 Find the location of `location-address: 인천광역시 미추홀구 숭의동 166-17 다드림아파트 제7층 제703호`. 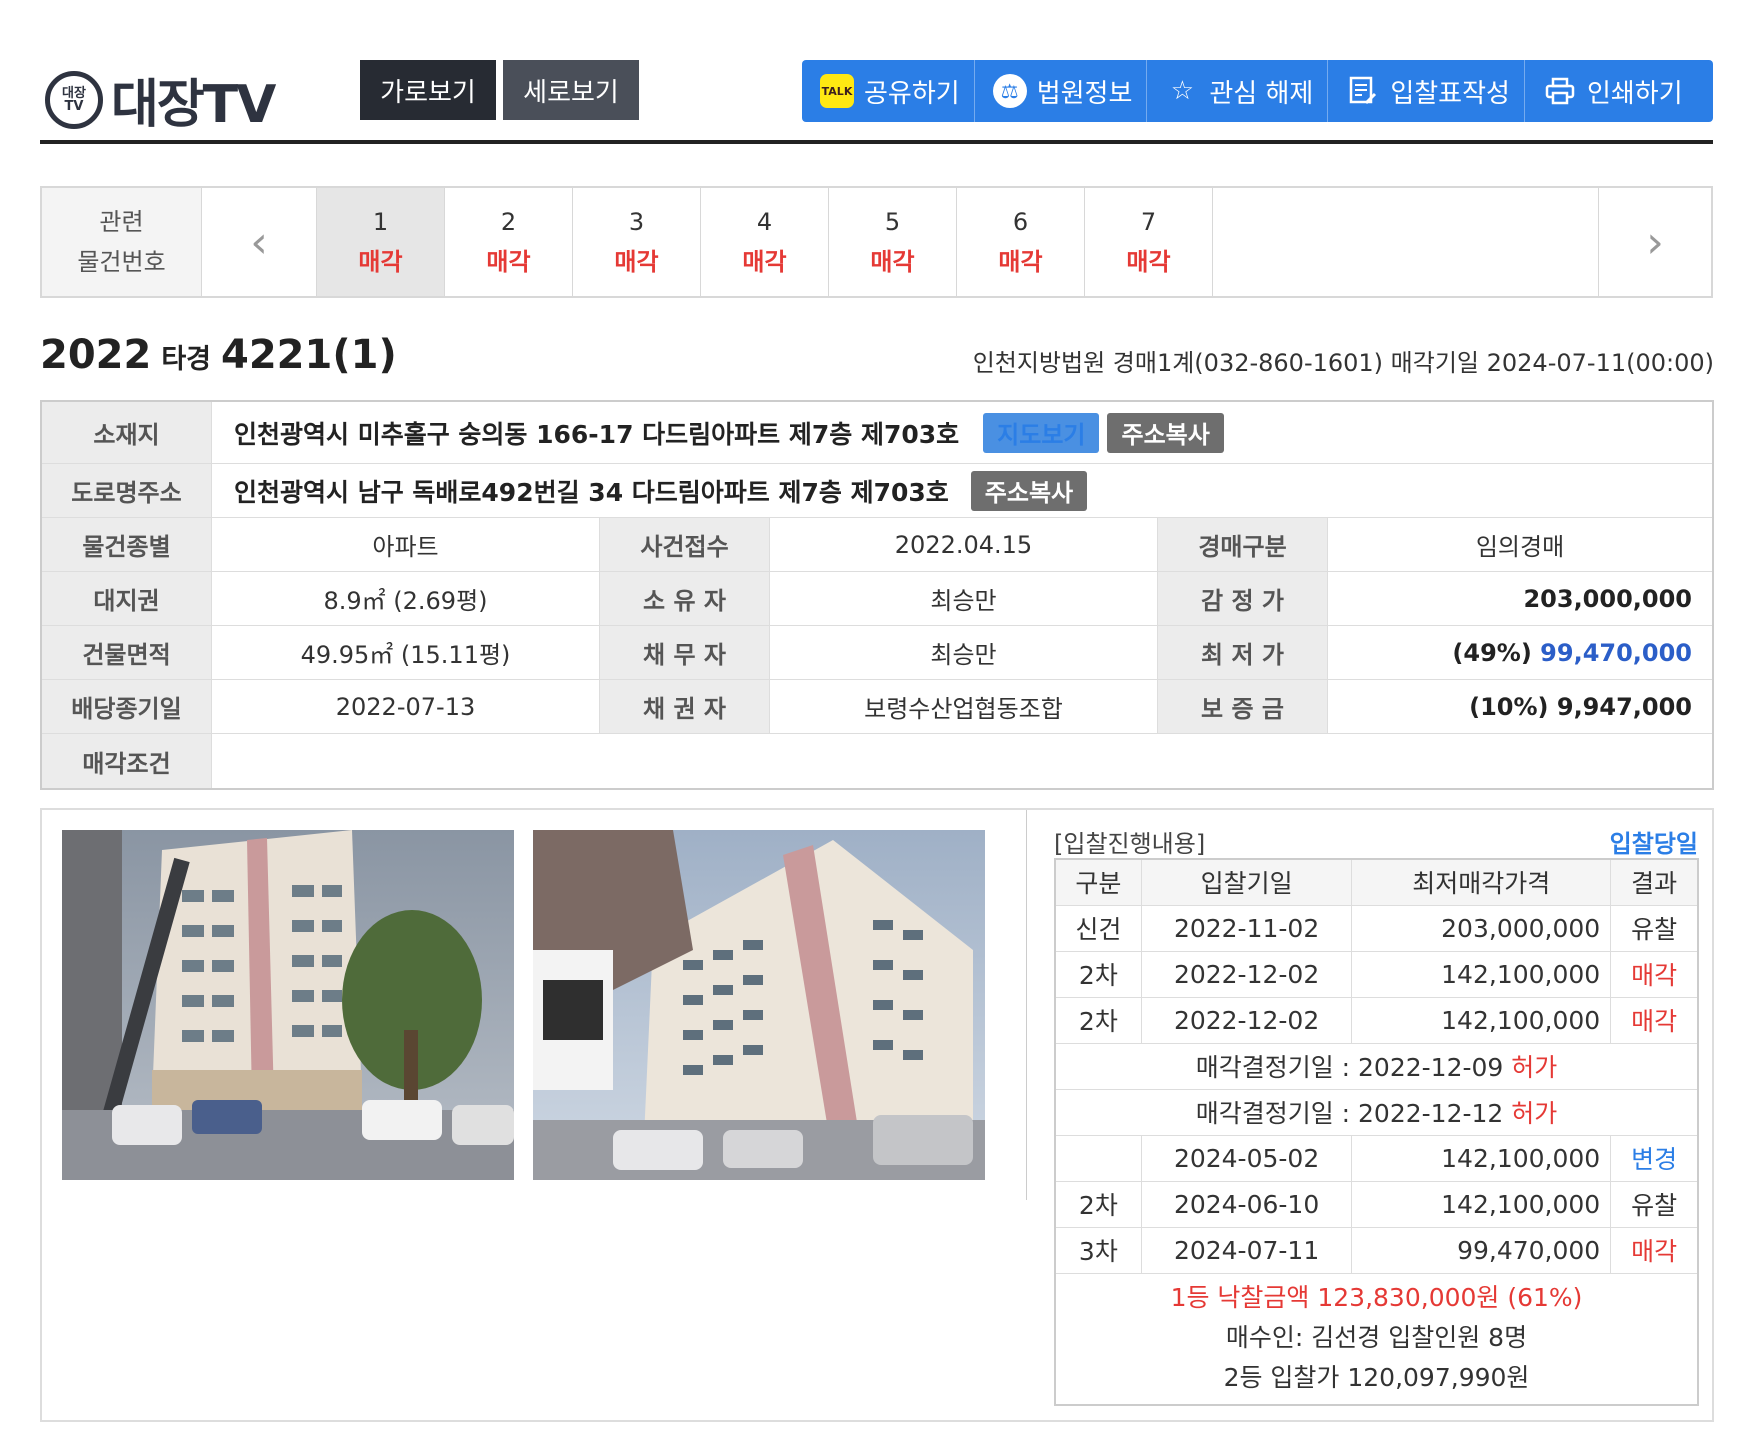

location-address: 인천광역시 미추홀구 숭의동 166-17 다드림아파트 제7층 제703호 is located at coordinates (597, 434).